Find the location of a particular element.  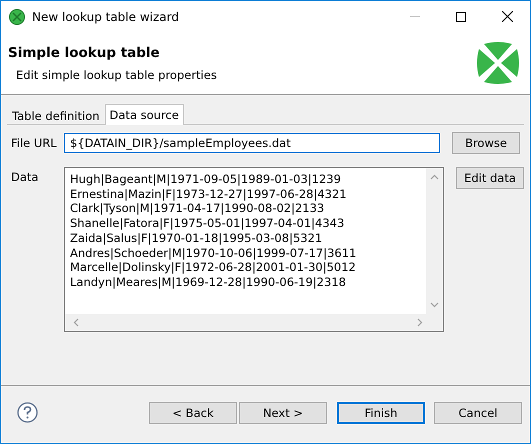

scroll-up-icon is located at coordinates (434, 177).